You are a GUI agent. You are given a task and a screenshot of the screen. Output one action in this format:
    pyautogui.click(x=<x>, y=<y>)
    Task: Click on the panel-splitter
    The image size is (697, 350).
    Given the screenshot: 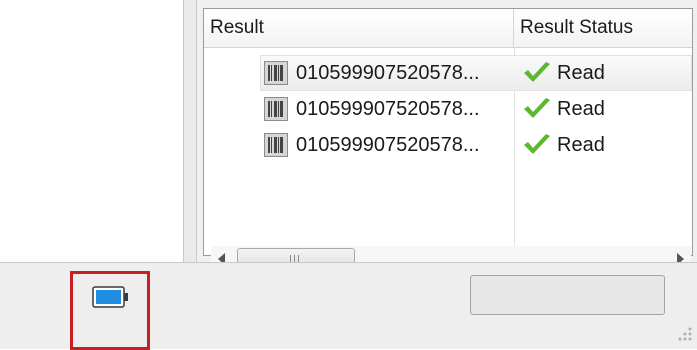 What is the action you would take?
    pyautogui.click(x=190, y=131)
    